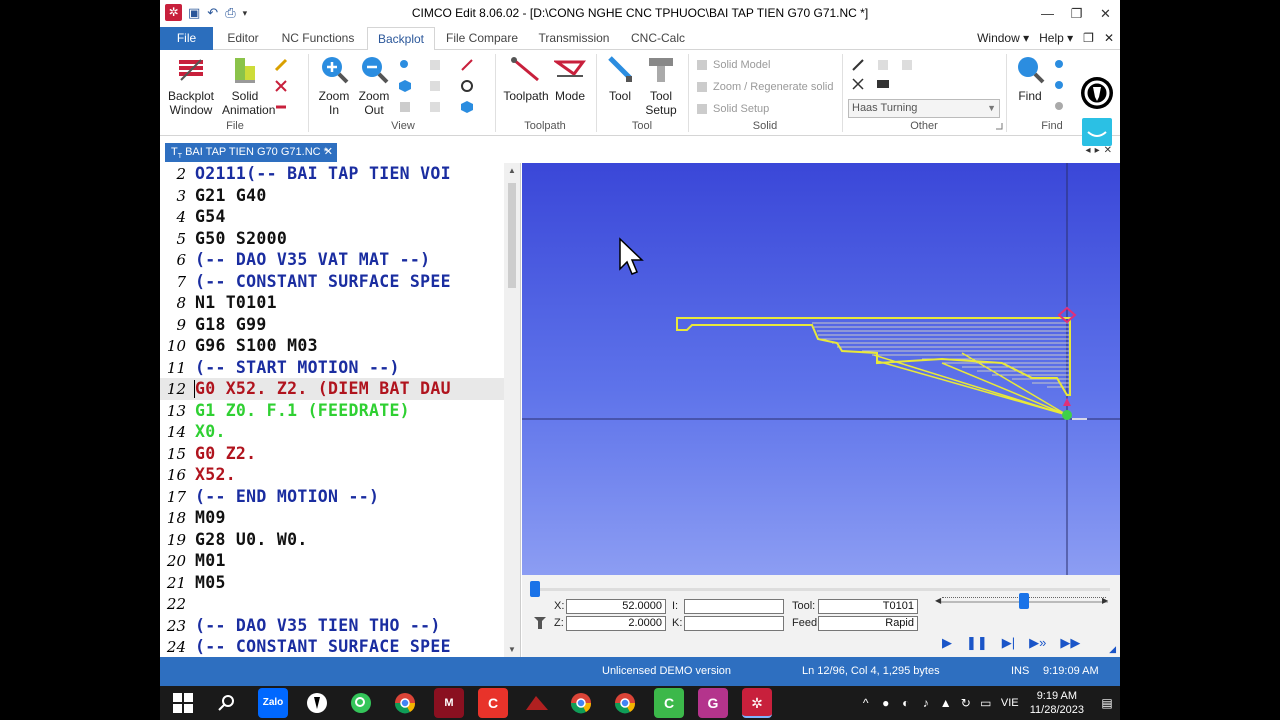 This screenshot has height=720, width=1280. What do you see at coordinates (332, 583) in the screenshot?
I see `code-line: 21 M05` at bounding box center [332, 583].